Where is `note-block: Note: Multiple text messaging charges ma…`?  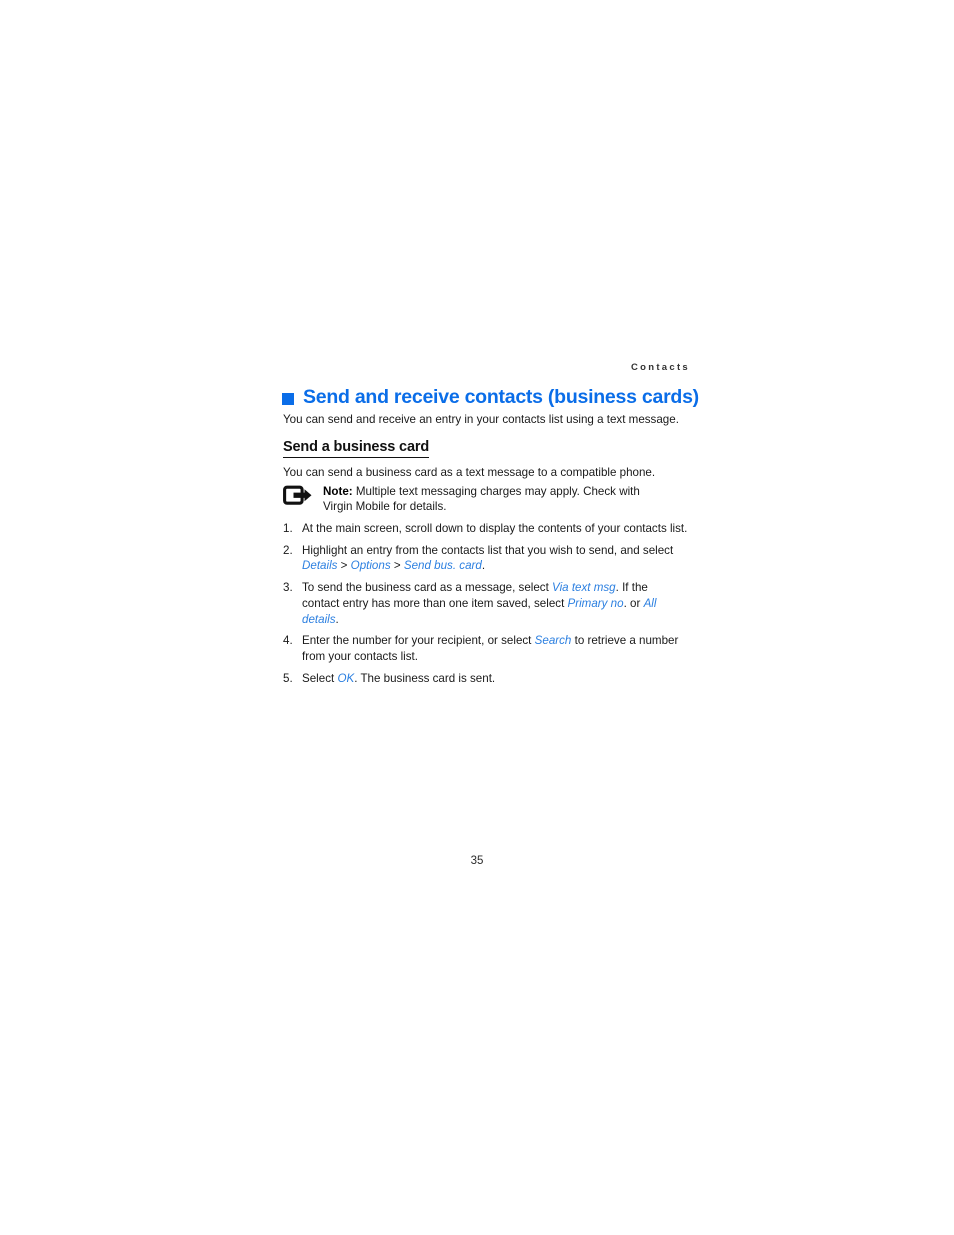
note-block: Note: Multiple text messaging charges ma… is located at coordinates (483, 499).